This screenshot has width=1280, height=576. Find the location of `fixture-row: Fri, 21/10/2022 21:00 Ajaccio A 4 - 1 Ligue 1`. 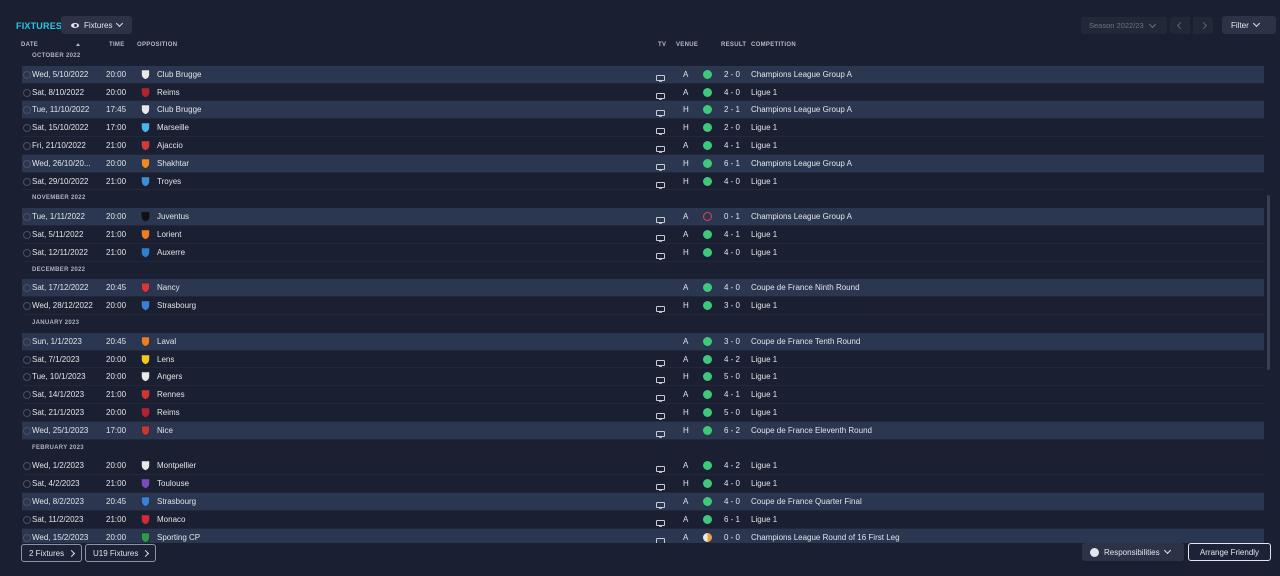

fixture-row: Fri, 21/10/2022 21:00 Ajaccio A 4 - 1 Ligue 1 is located at coordinates (643, 146).